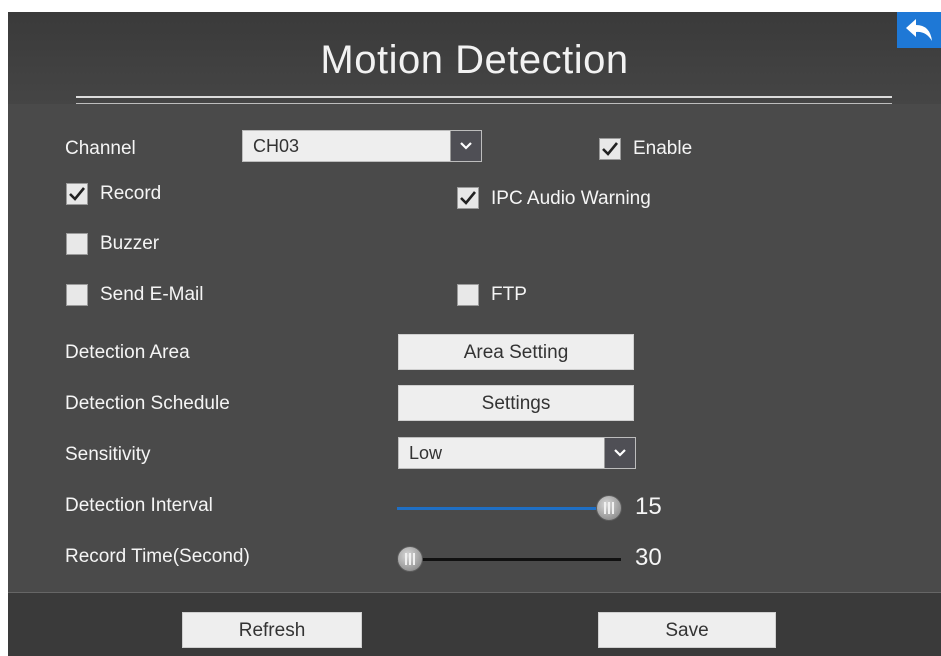 This screenshot has height=656, width=941. Describe the element at coordinates (663, 148) in the screenshot. I see `enable-label: Enable` at that location.